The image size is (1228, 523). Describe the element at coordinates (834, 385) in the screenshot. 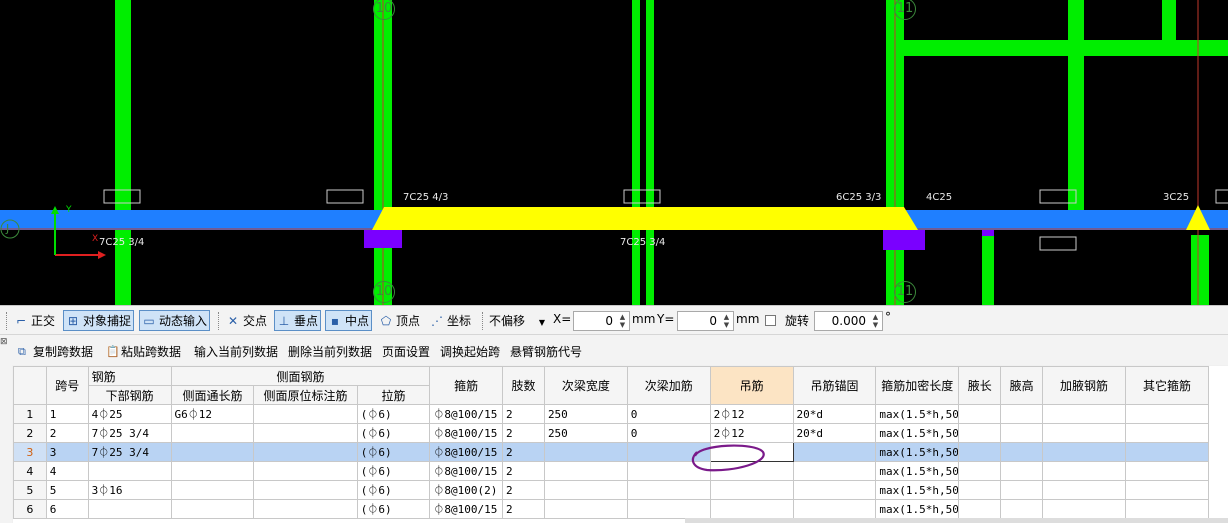

I see `hanger-anchor-header: 吊筋锚固` at that location.